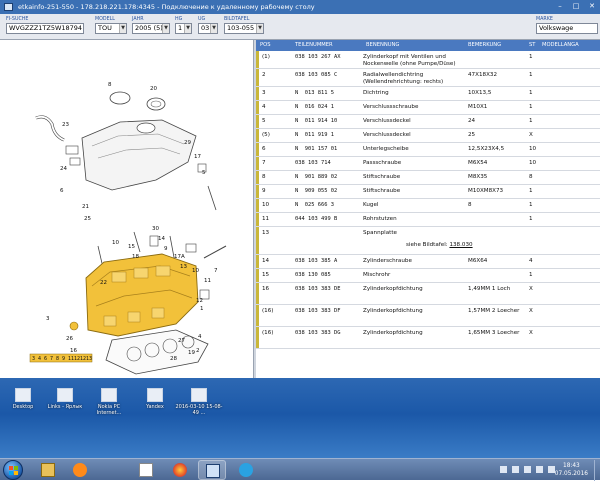  I want to click on table-row: 5 N 011 914 10 Verschlussdeckel 1 24, so click(428, 122).